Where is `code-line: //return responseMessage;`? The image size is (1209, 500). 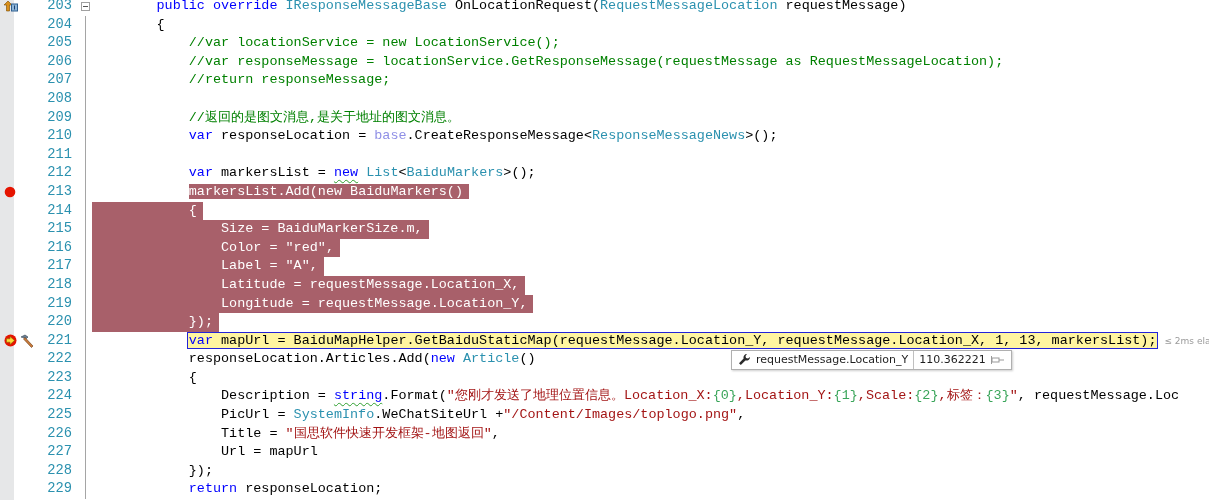
code-line: //return responseMessage; is located at coordinates (289, 80).